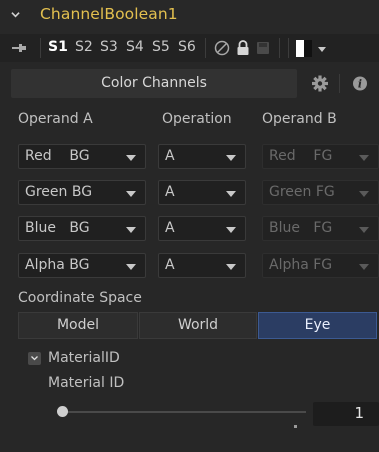 The height and width of the screenshot is (452, 379). I want to click on version-slot-s5: S5, so click(161, 47).